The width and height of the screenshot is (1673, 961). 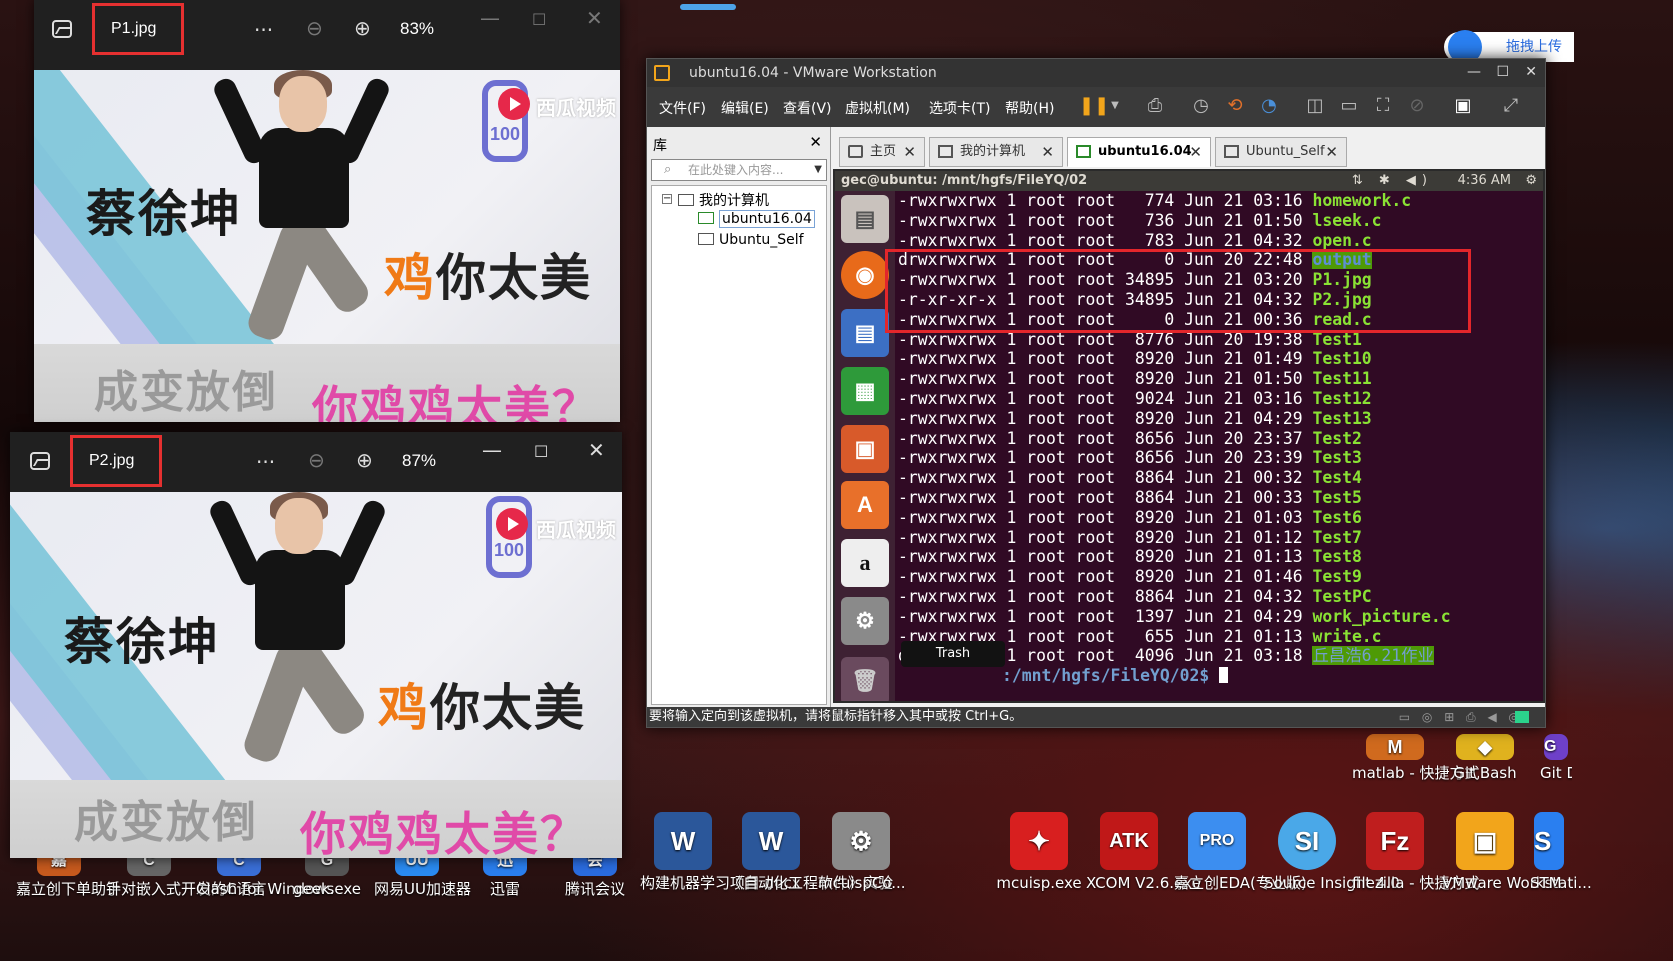 I want to click on firefox-launcher-icon: ◉, so click(x=865, y=275).